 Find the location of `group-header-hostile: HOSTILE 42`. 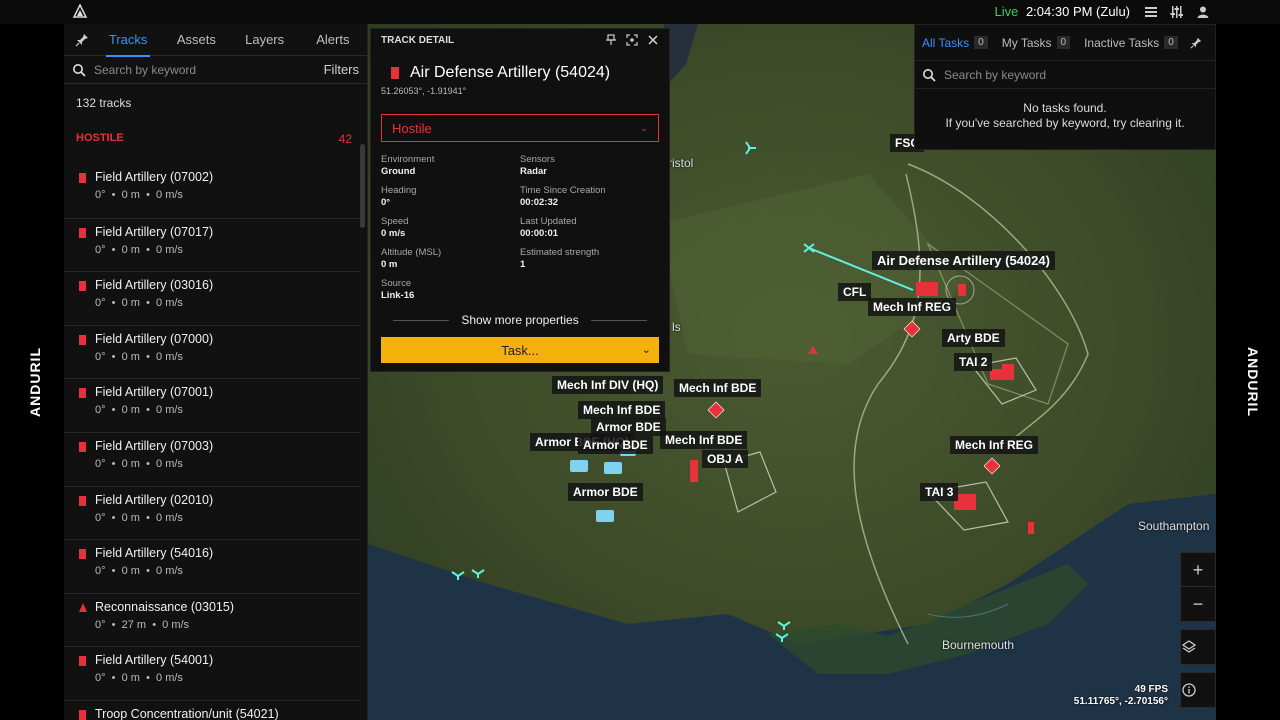

group-header-hostile: HOSTILE 42 is located at coordinates (215, 133).